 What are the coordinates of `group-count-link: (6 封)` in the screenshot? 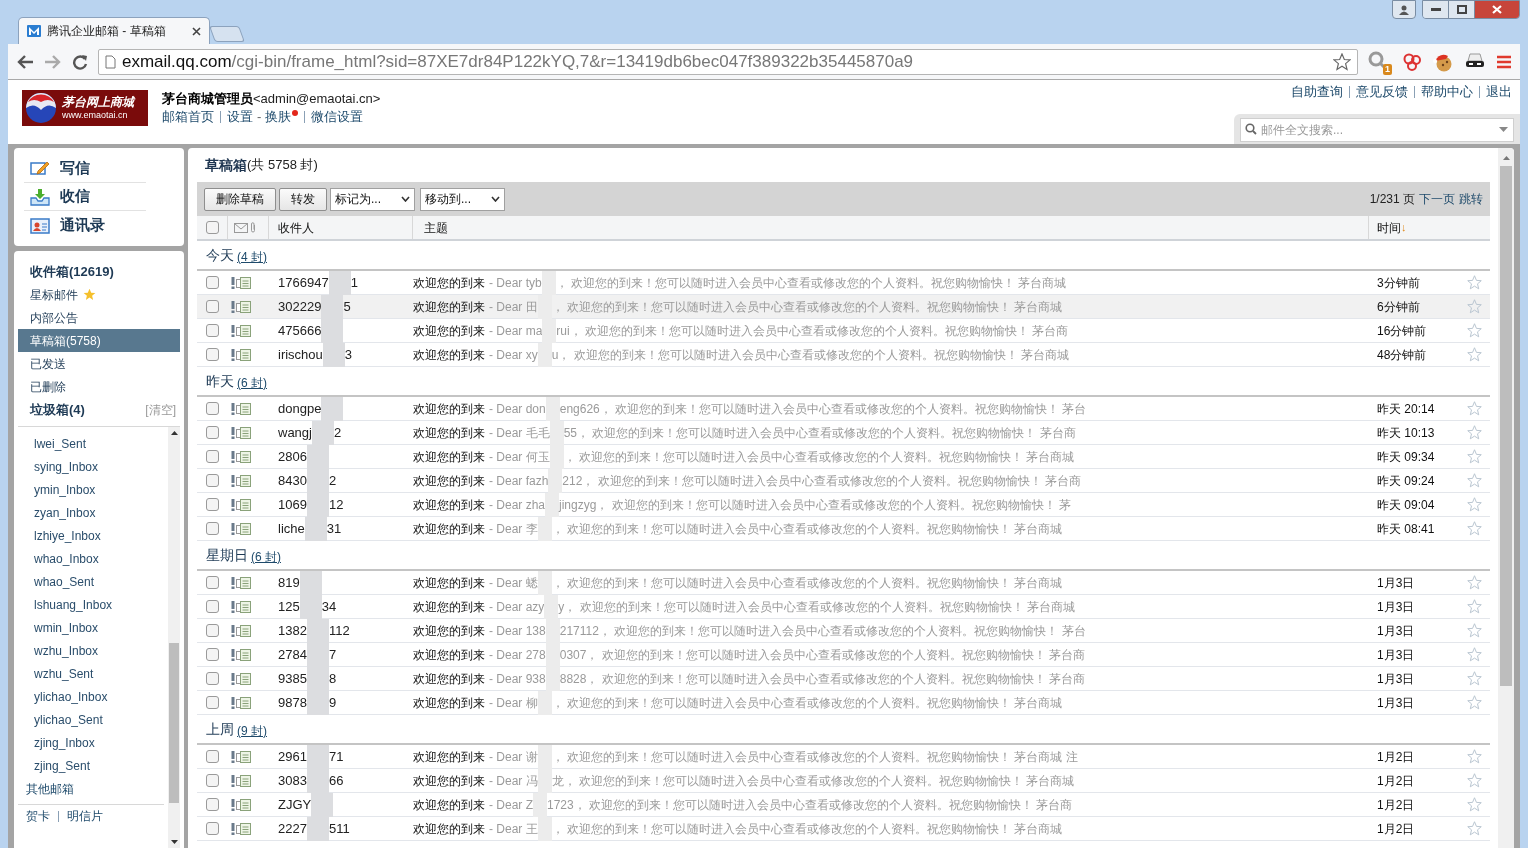 It's located at (266, 557).